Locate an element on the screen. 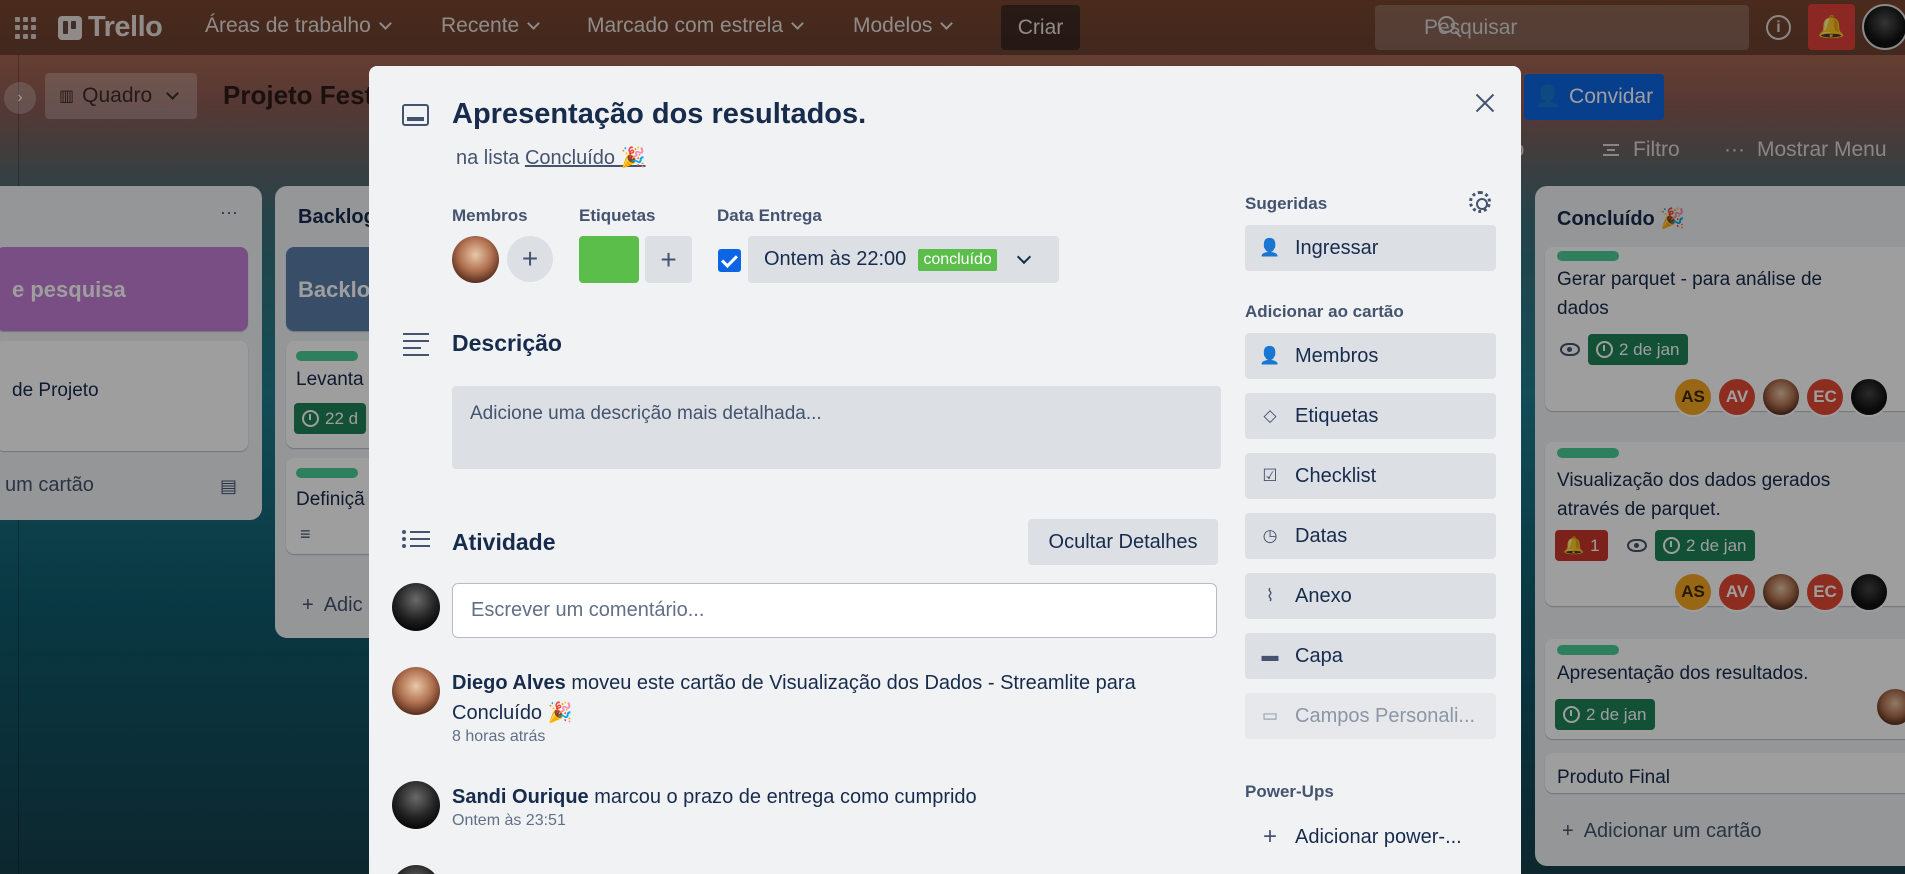 The width and height of the screenshot is (1905, 874). activity-icon is located at coordinates (416, 541).